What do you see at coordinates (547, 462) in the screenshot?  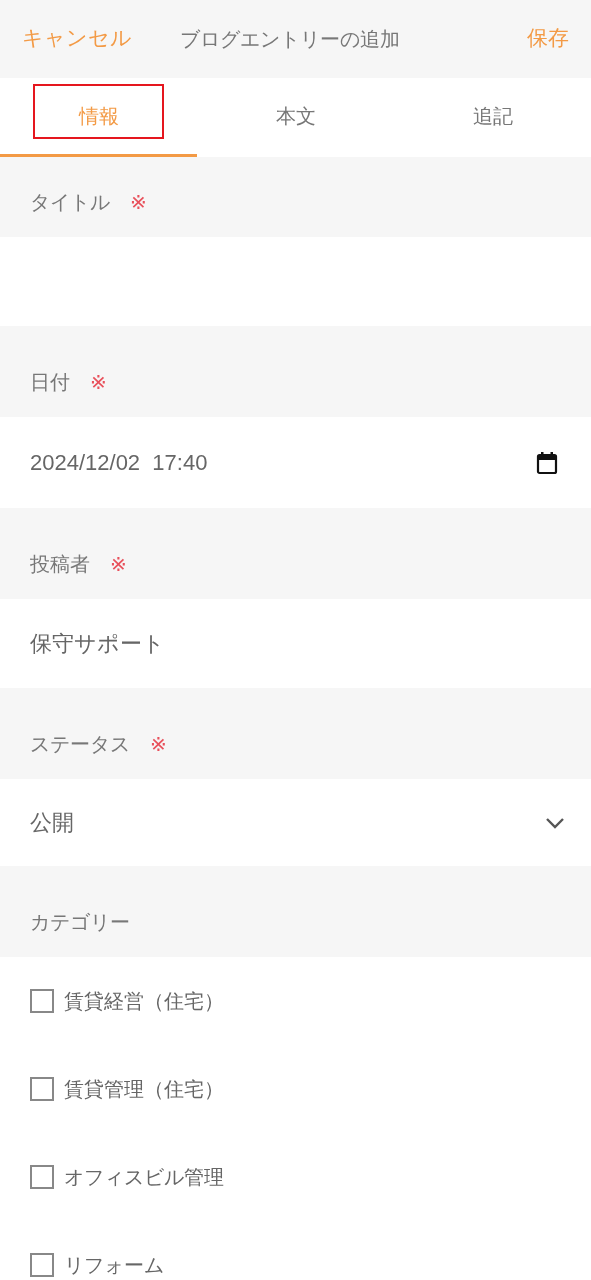 I see `calendar-icon` at bounding box center [547, 462].